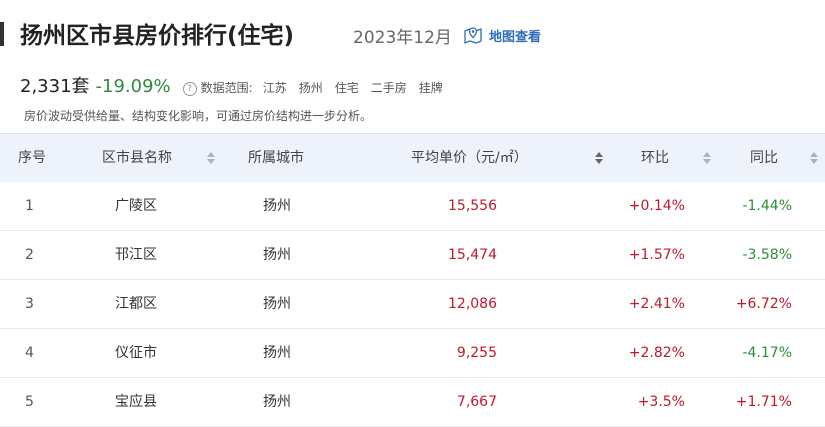 The height and width of the screenshot is (427, 825). Describe the element at coordinates (515, 37) in the screenshot. I see `map-view-label: 地图查看` at that location.